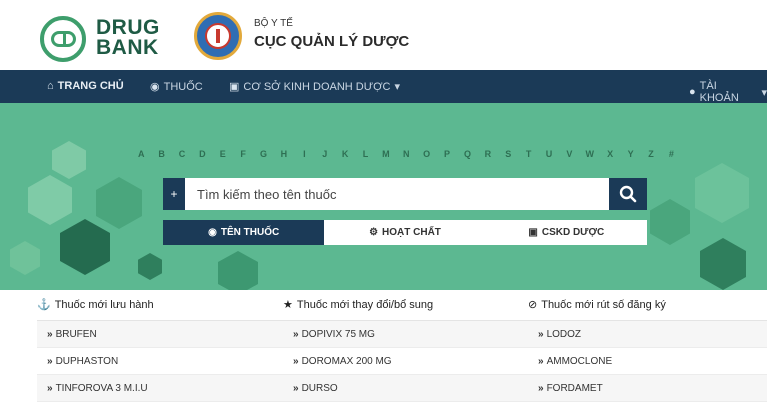 The image size is (767, 406). I want to click on tab-drug-name: ◉ TÊN THUỐC, so click(244, 232).